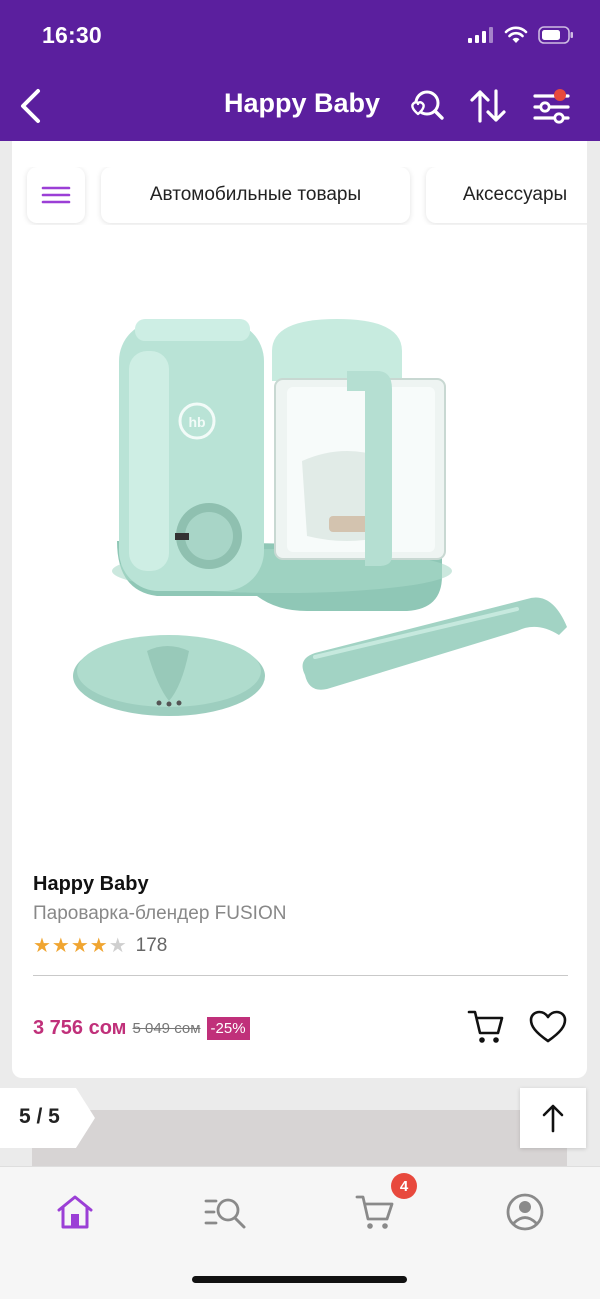 The image size is (600, 1299). I want to click on profile-icon, so click(525, 1212).